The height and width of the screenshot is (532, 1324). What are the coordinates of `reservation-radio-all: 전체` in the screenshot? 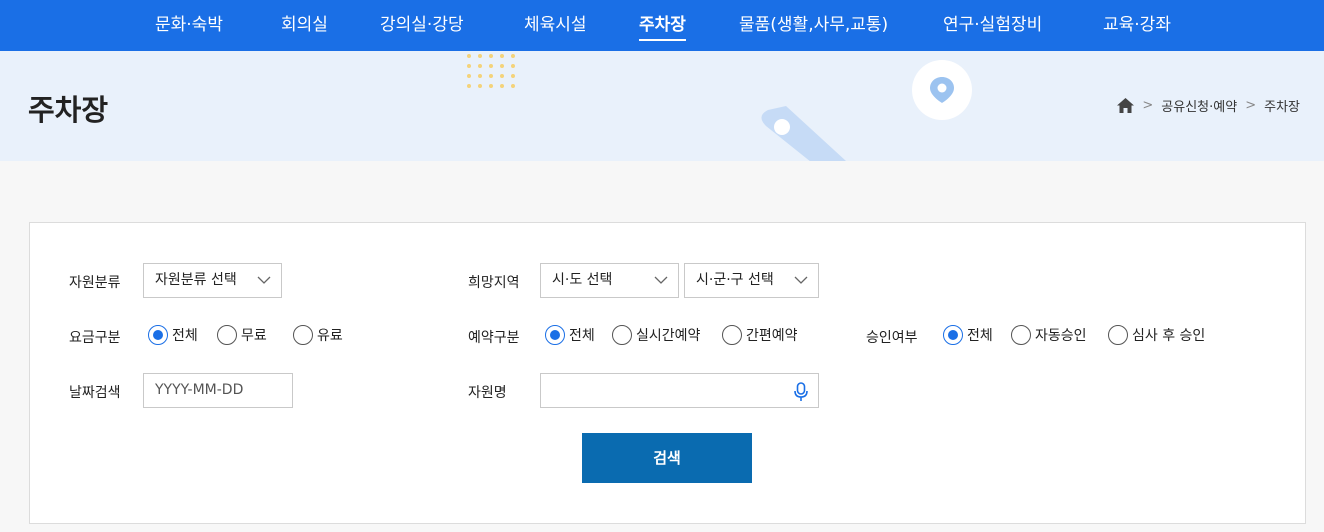 It's located at (570, 335).